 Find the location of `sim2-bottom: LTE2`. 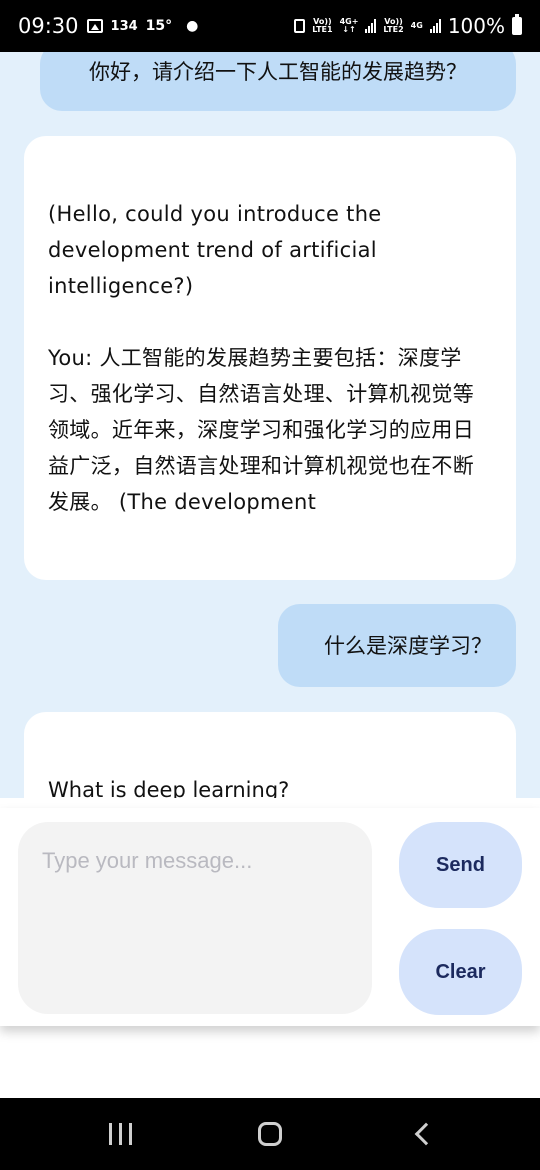

sim2-bottom: LTE2 is located at coordinates (393, 29).